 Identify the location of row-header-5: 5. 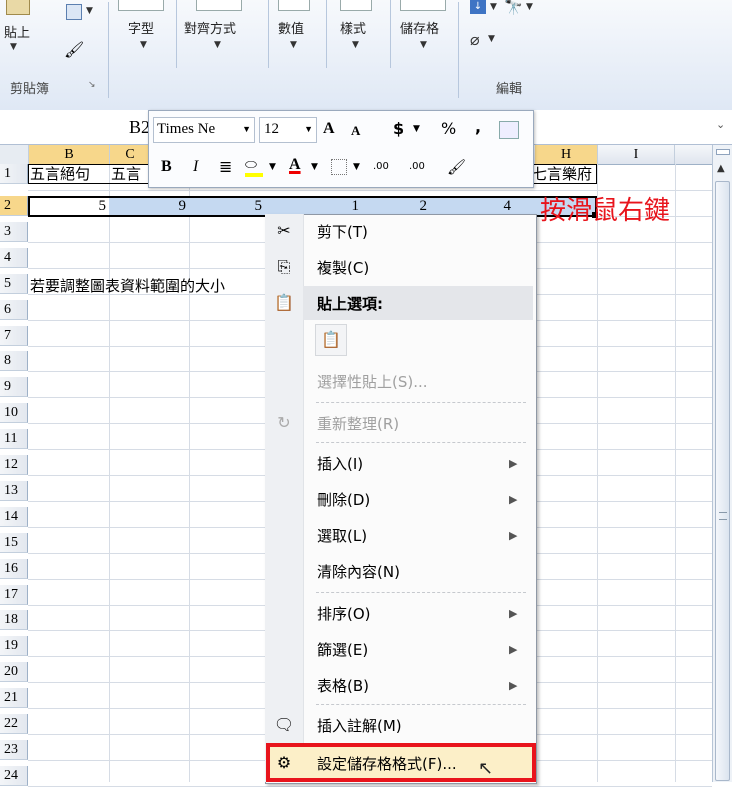
(14, 284).